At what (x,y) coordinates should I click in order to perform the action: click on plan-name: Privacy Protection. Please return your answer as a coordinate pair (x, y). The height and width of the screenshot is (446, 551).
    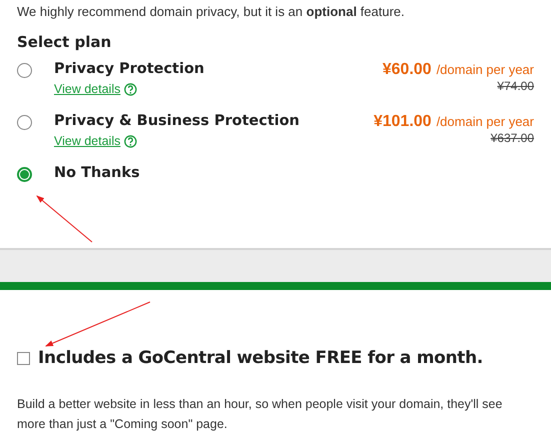
    Looking at the image, I should click on (130, 69).